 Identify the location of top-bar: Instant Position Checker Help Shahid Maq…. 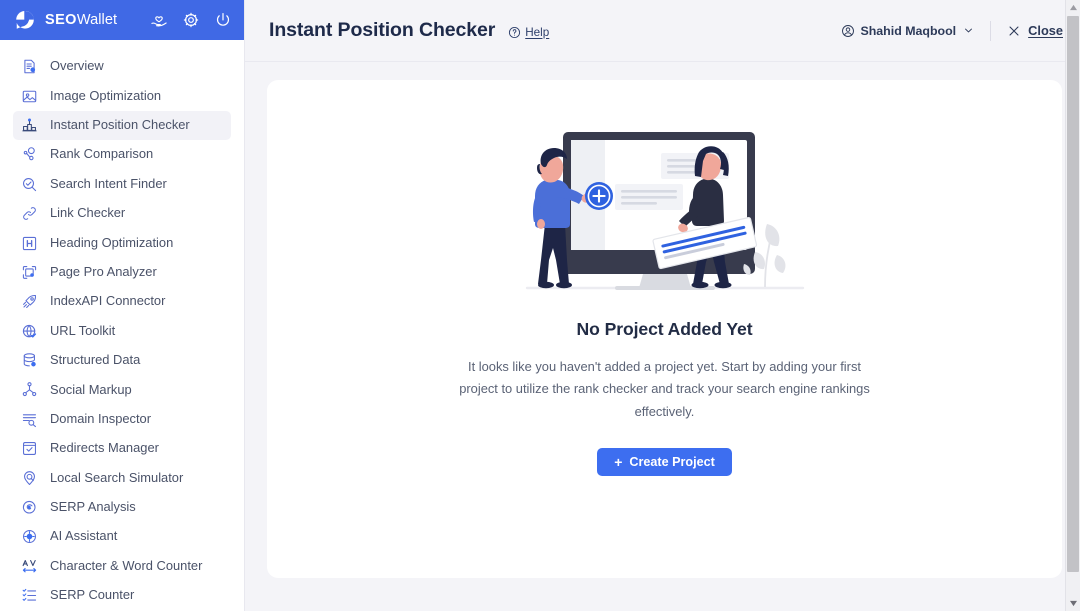
(662, 31).